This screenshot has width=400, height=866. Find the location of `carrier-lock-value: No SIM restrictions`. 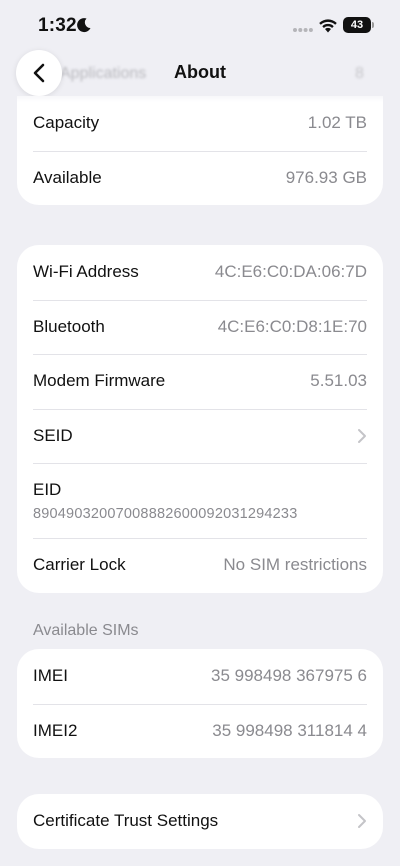

carrier-lock-value: No SIM restrictions is located at coordinates (295, 565).